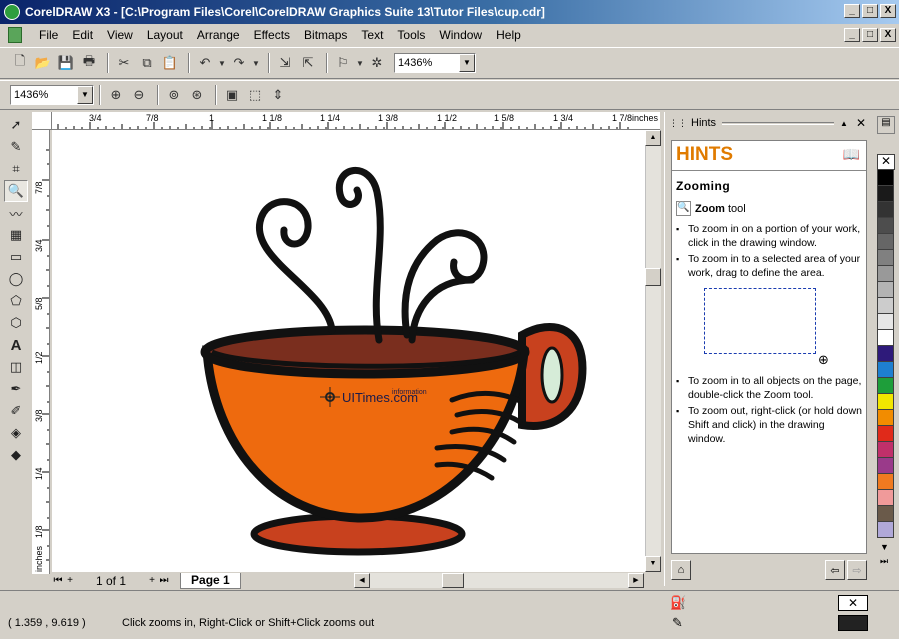  I want to click on horizontal-scrollbar: ◀ ▶, so click(499, 580).